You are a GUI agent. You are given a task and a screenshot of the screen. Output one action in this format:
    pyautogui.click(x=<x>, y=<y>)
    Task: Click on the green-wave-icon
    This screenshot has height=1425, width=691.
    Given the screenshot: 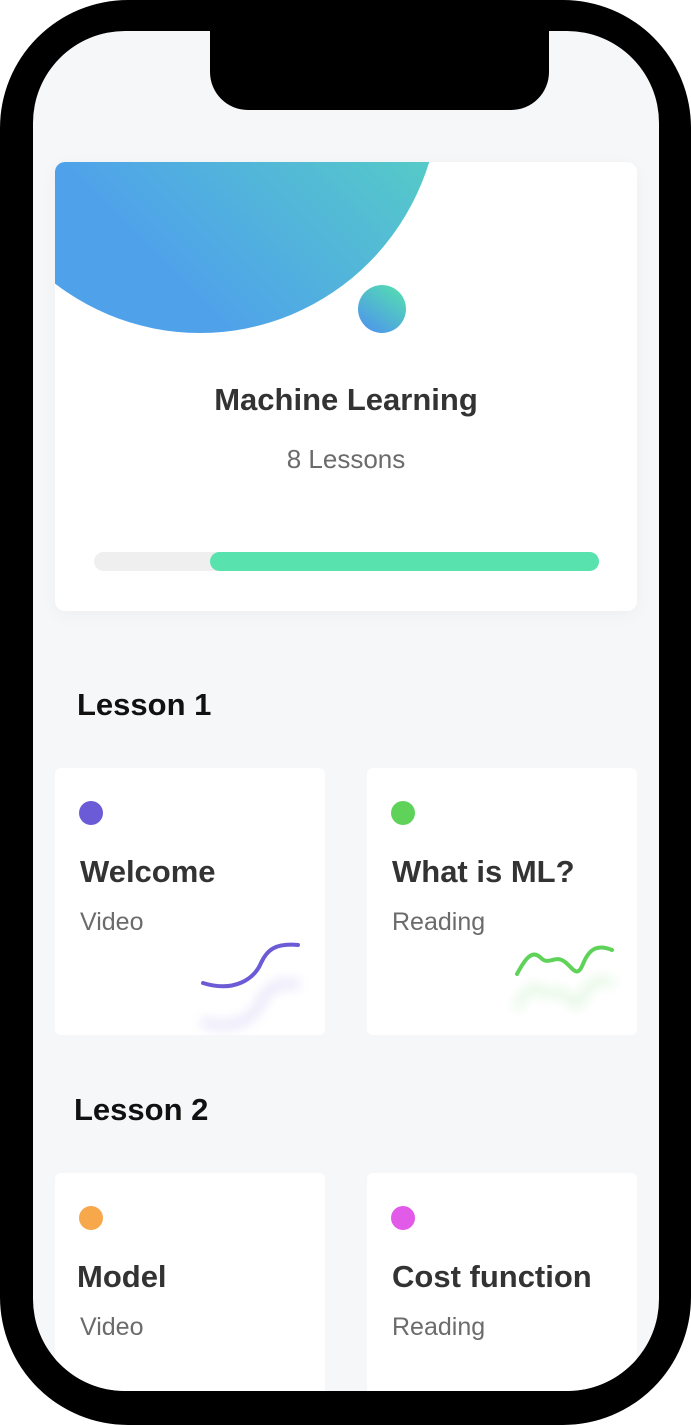 What is the action you would take?
    pyautogui.click(x=564, y=977)
    